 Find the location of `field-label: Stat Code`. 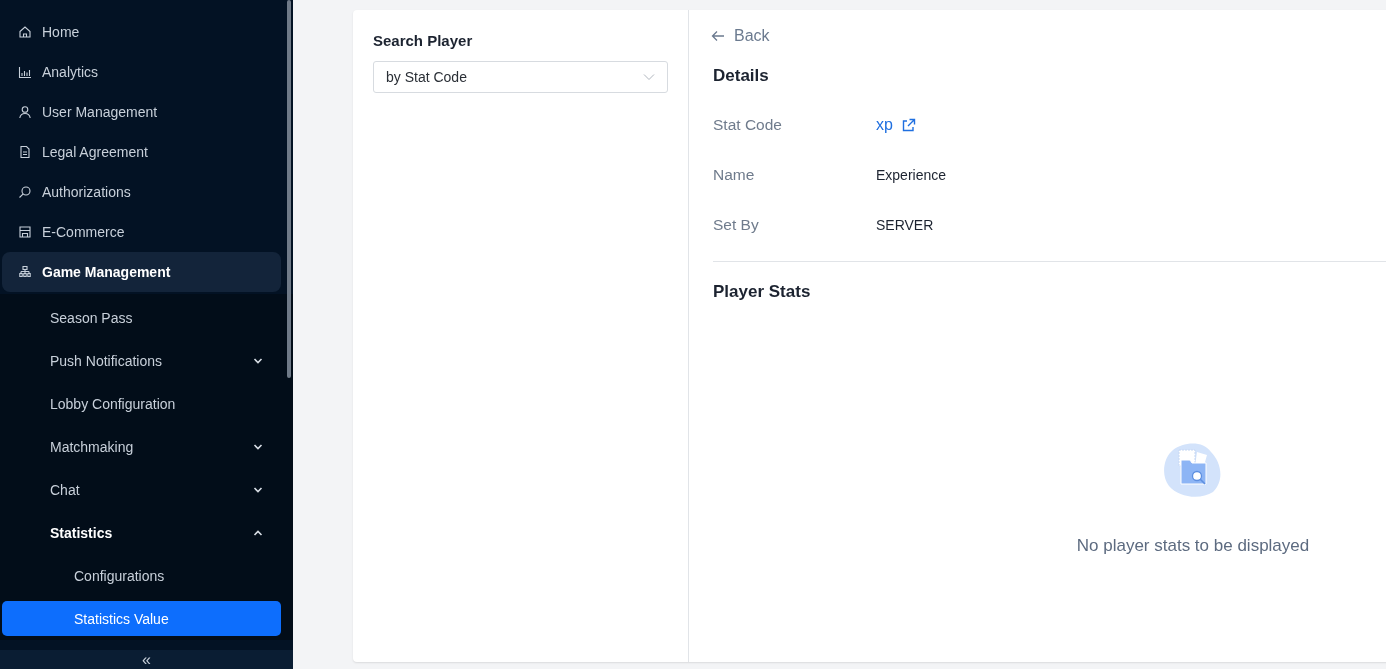

field-label: Stat Code is located at coordinates (748, 125).